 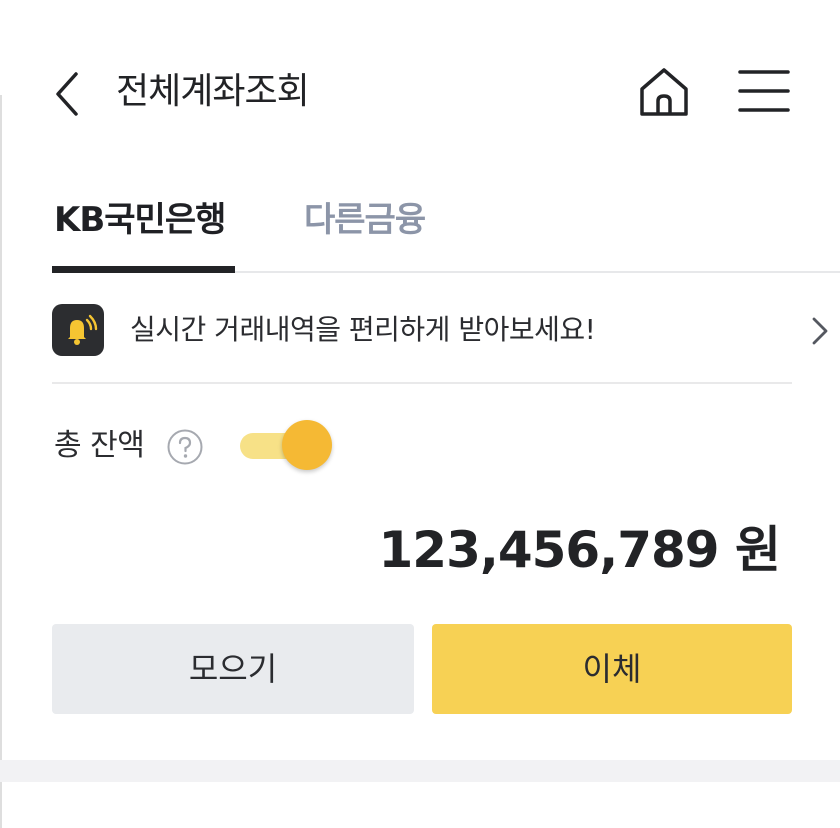 I want to click on total-balance-label: 총 잔액, so click(x=99, y=445).